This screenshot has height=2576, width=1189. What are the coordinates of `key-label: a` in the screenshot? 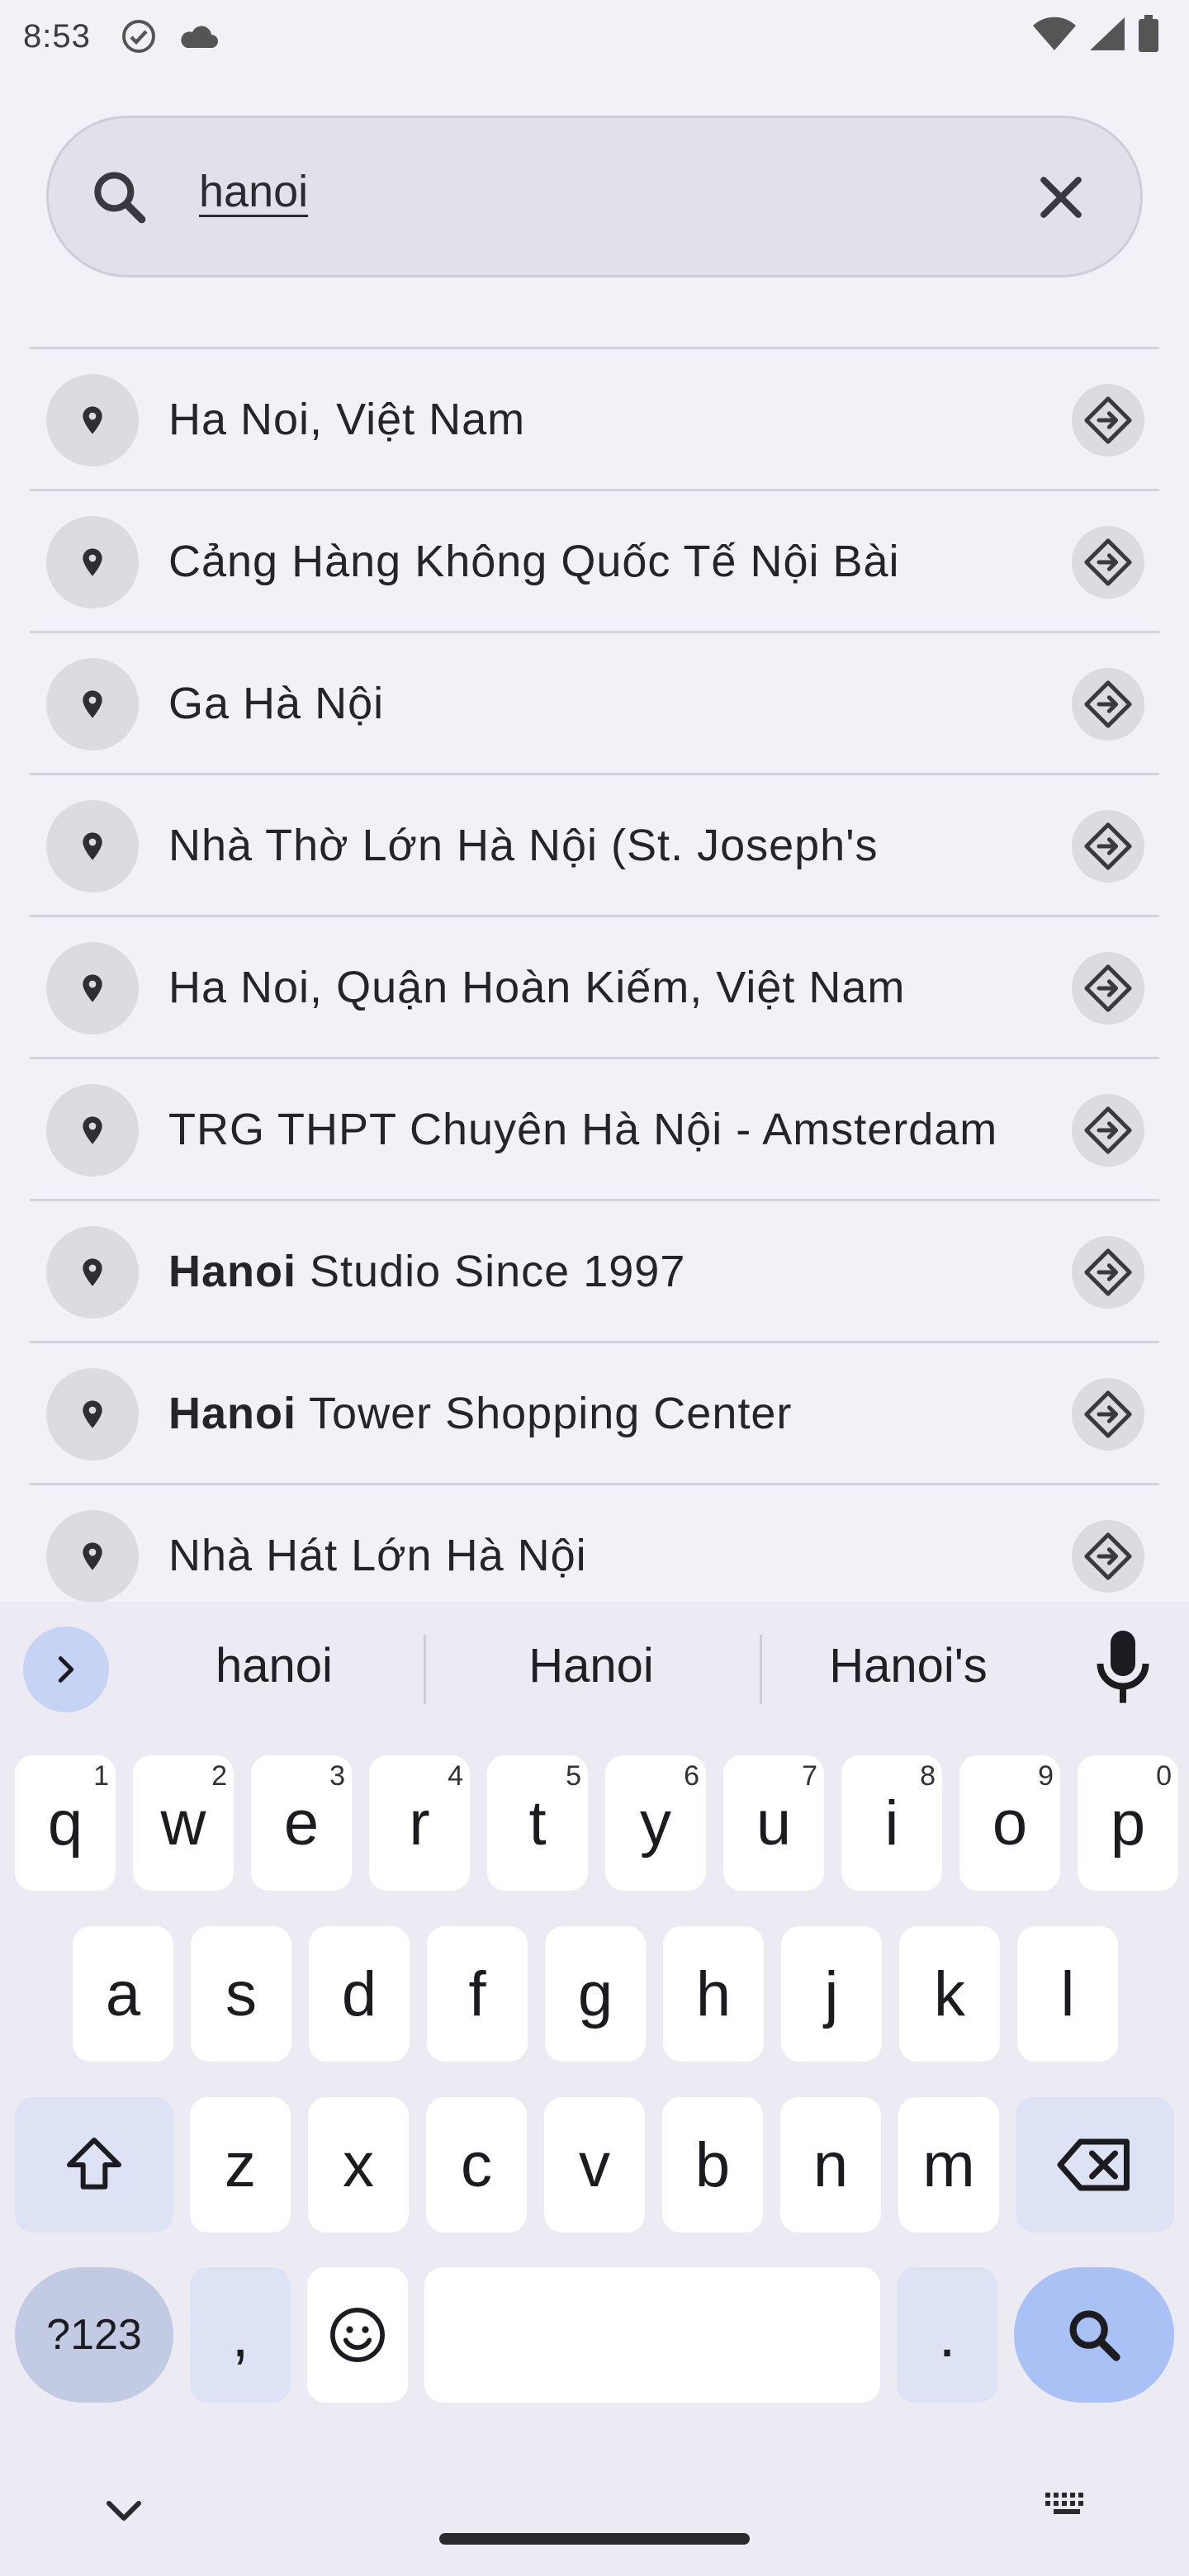 It's located at (123, 1993).